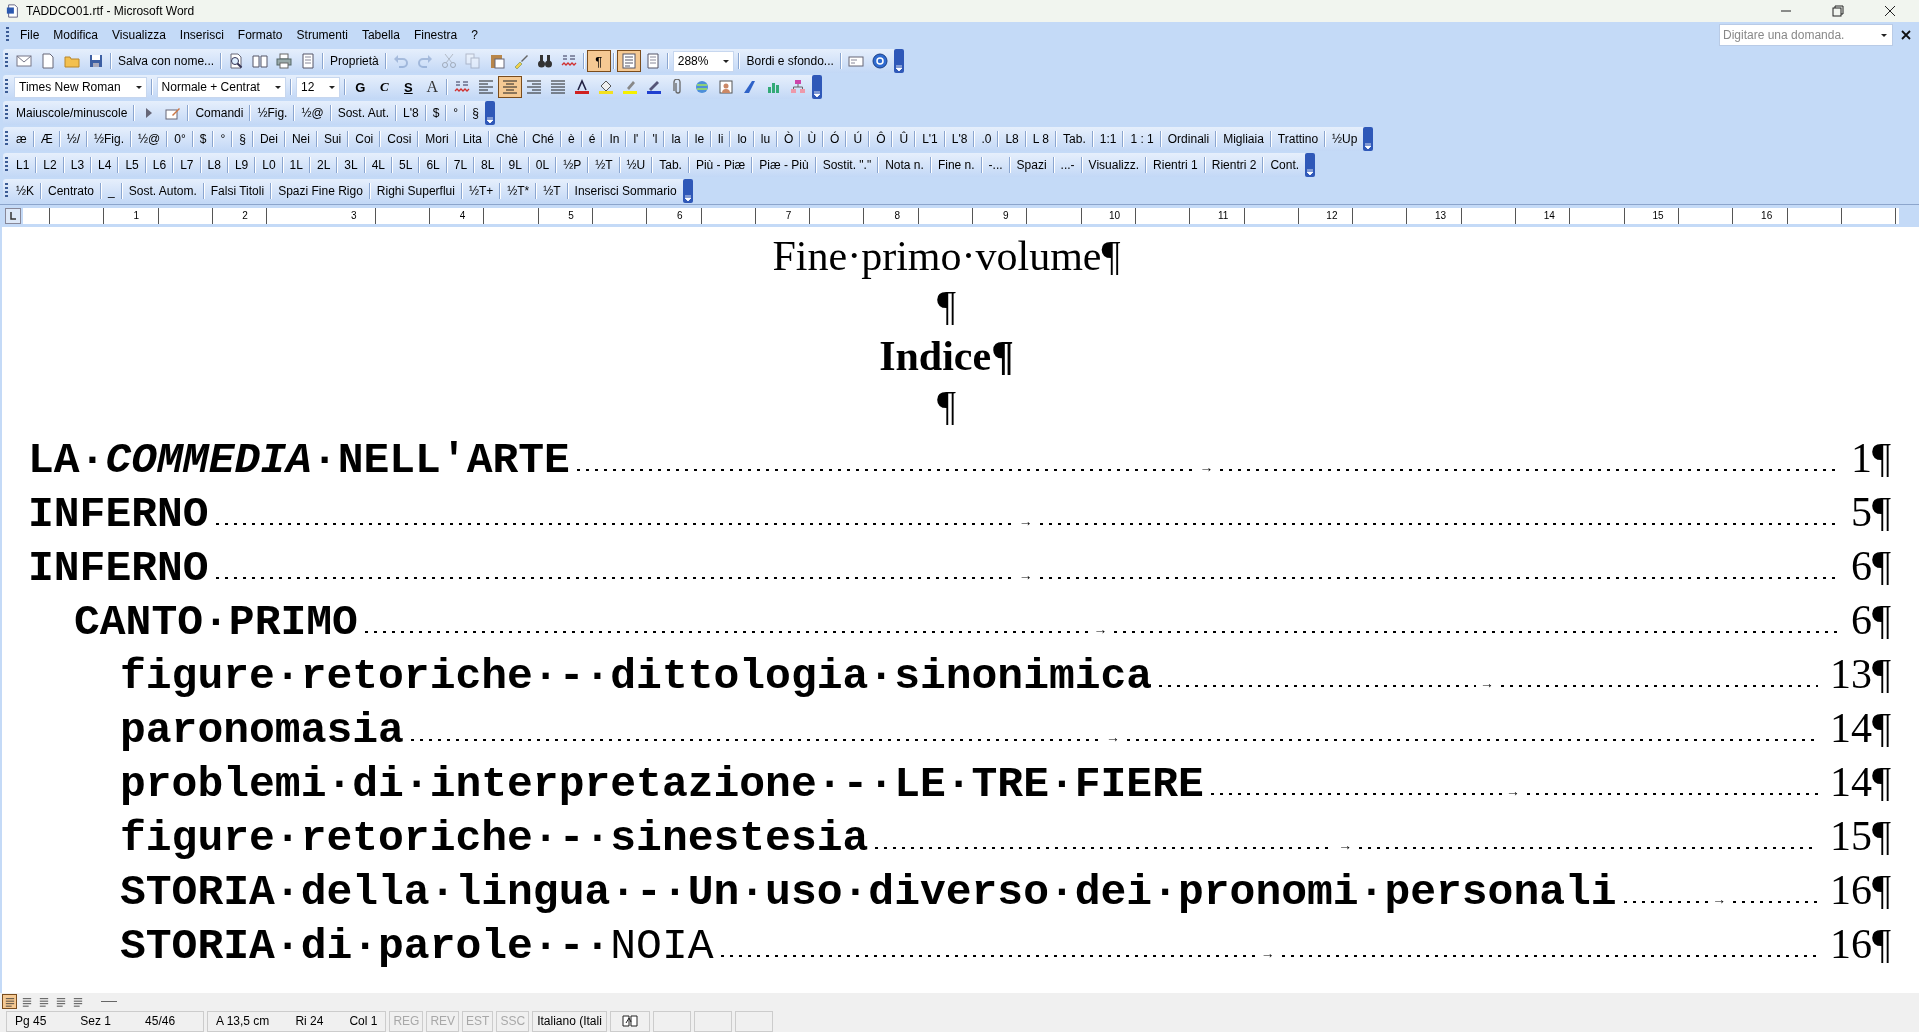  What do you see at coordinates (432, 87) in the screenshot?
I see `toolbar-button: A` at bounding box center [432, 87].